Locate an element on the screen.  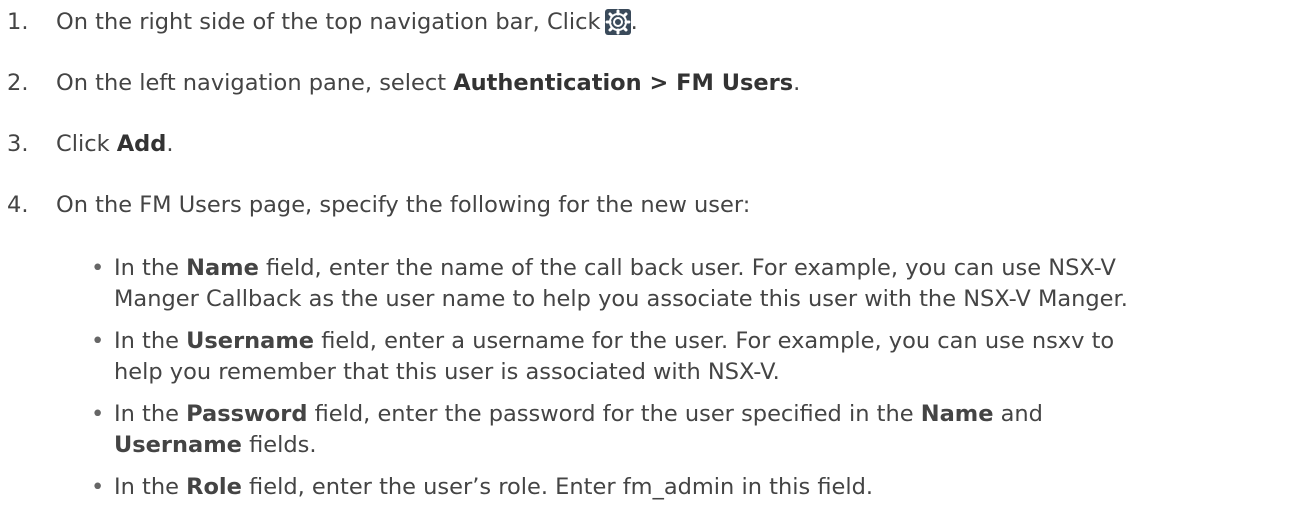
add-label: Add is located at coordinates (141, 144).